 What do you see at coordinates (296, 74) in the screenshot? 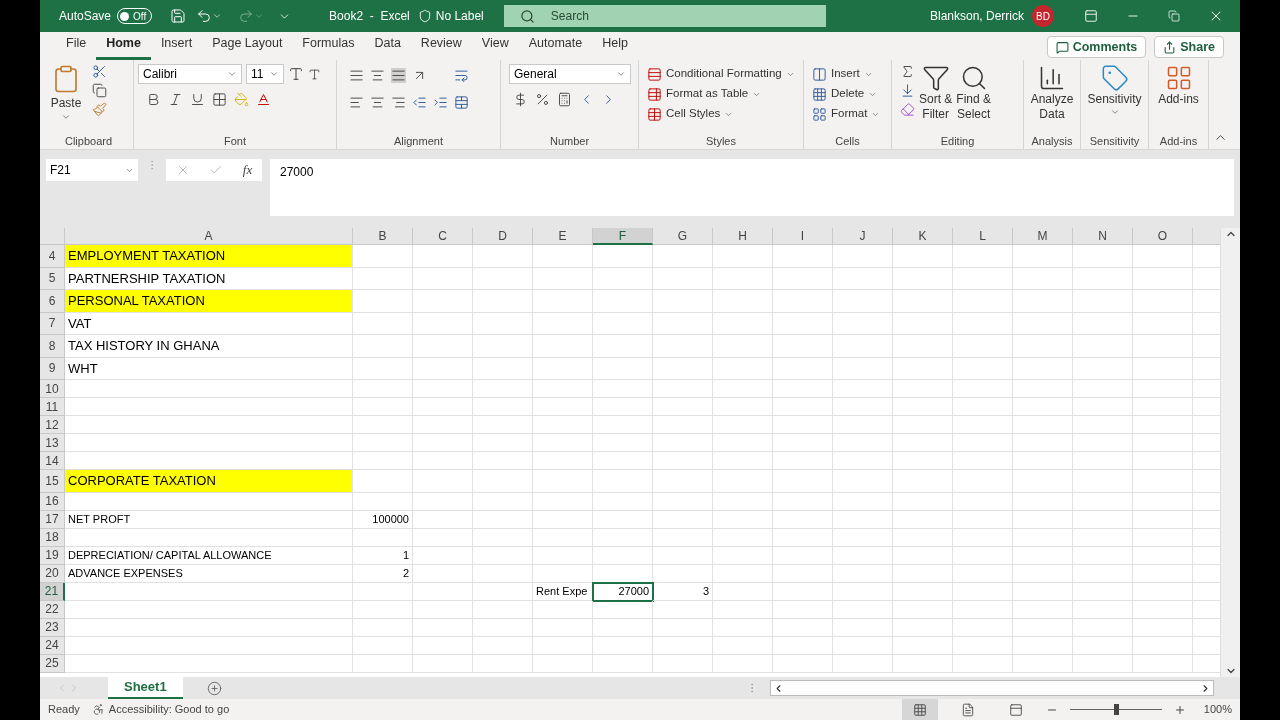
I see `grow-font-icon` at bounding box center [296, 74].